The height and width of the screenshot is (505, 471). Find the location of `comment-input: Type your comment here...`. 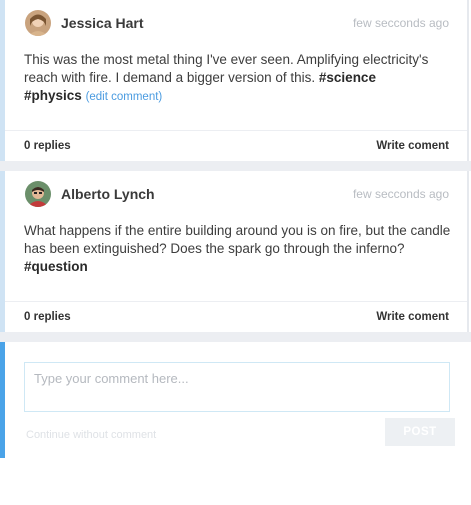

comment-input: Type your comment here... is located at coordinates (237, 387).